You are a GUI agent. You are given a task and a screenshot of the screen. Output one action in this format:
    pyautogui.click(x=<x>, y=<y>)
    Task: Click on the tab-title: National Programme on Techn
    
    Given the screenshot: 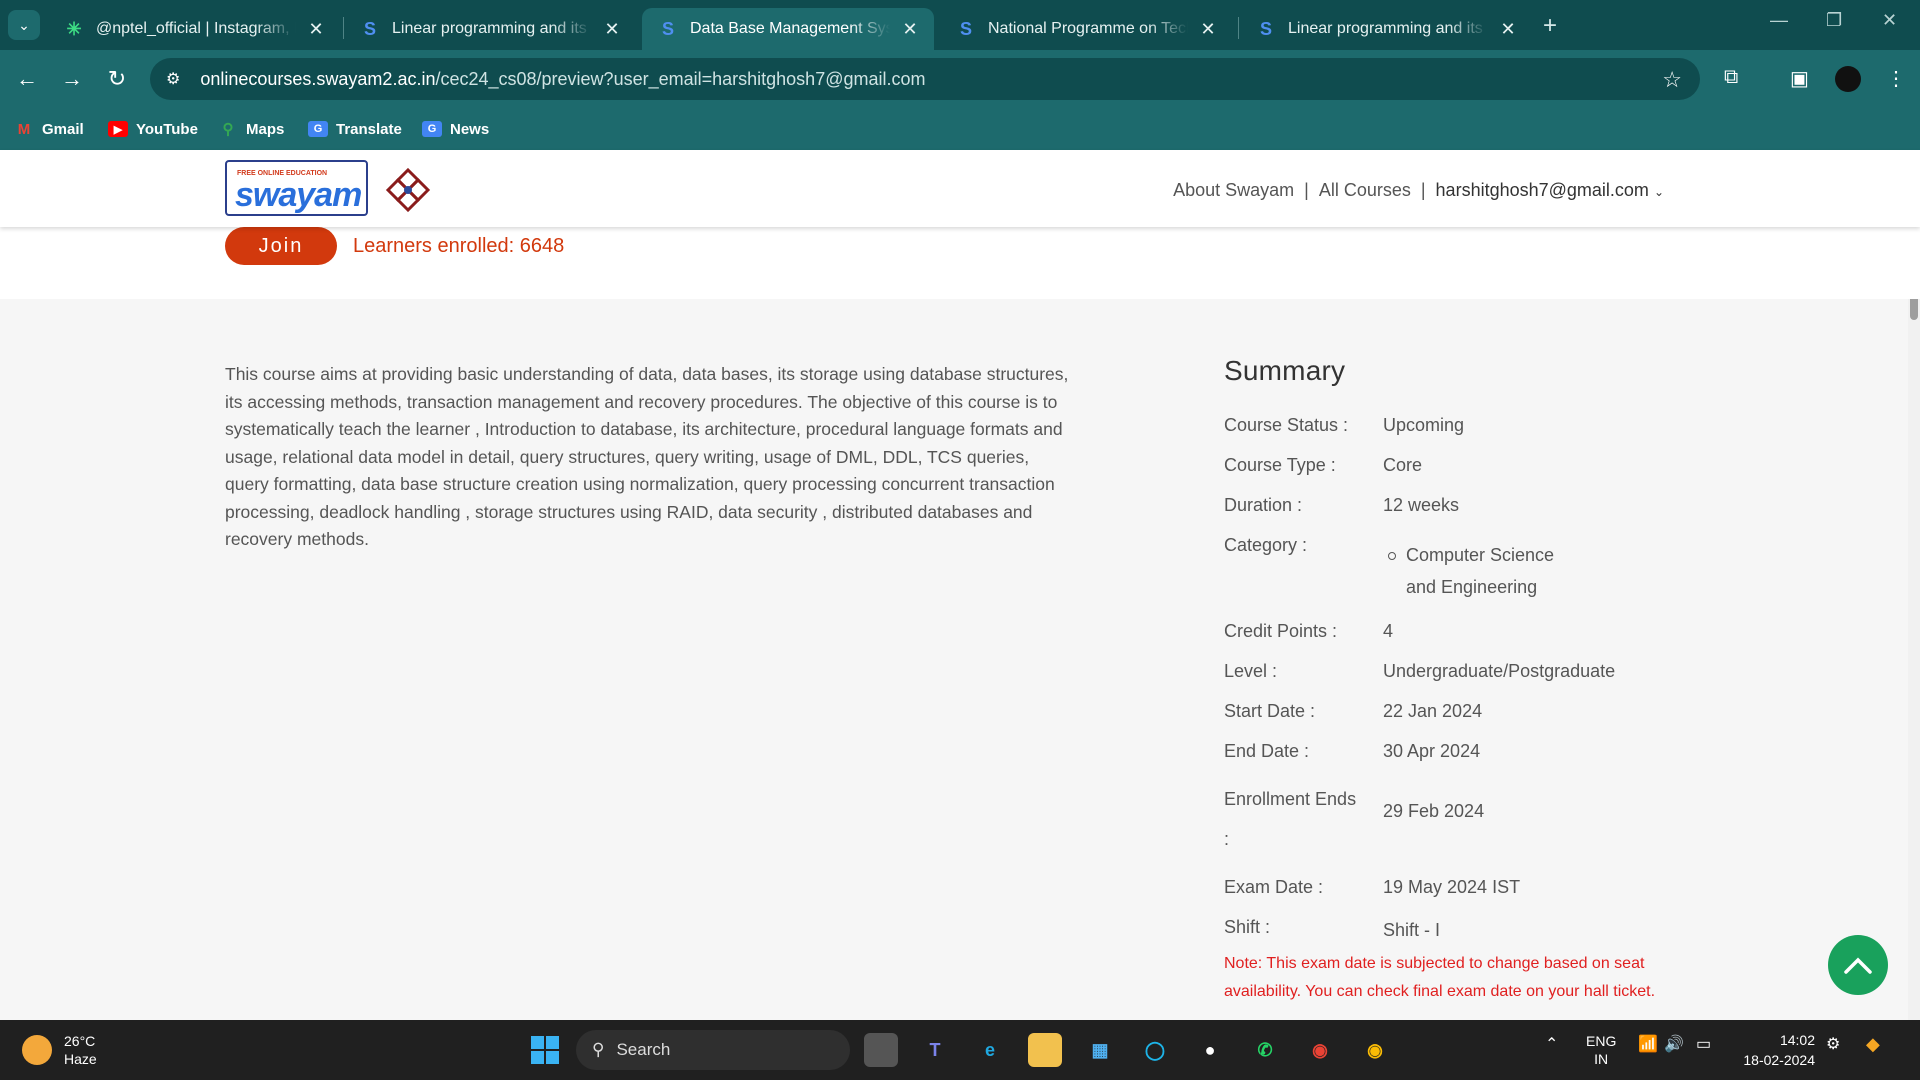 What is the action you would take?
    pyautogui.click(x=1088, y=28)
    